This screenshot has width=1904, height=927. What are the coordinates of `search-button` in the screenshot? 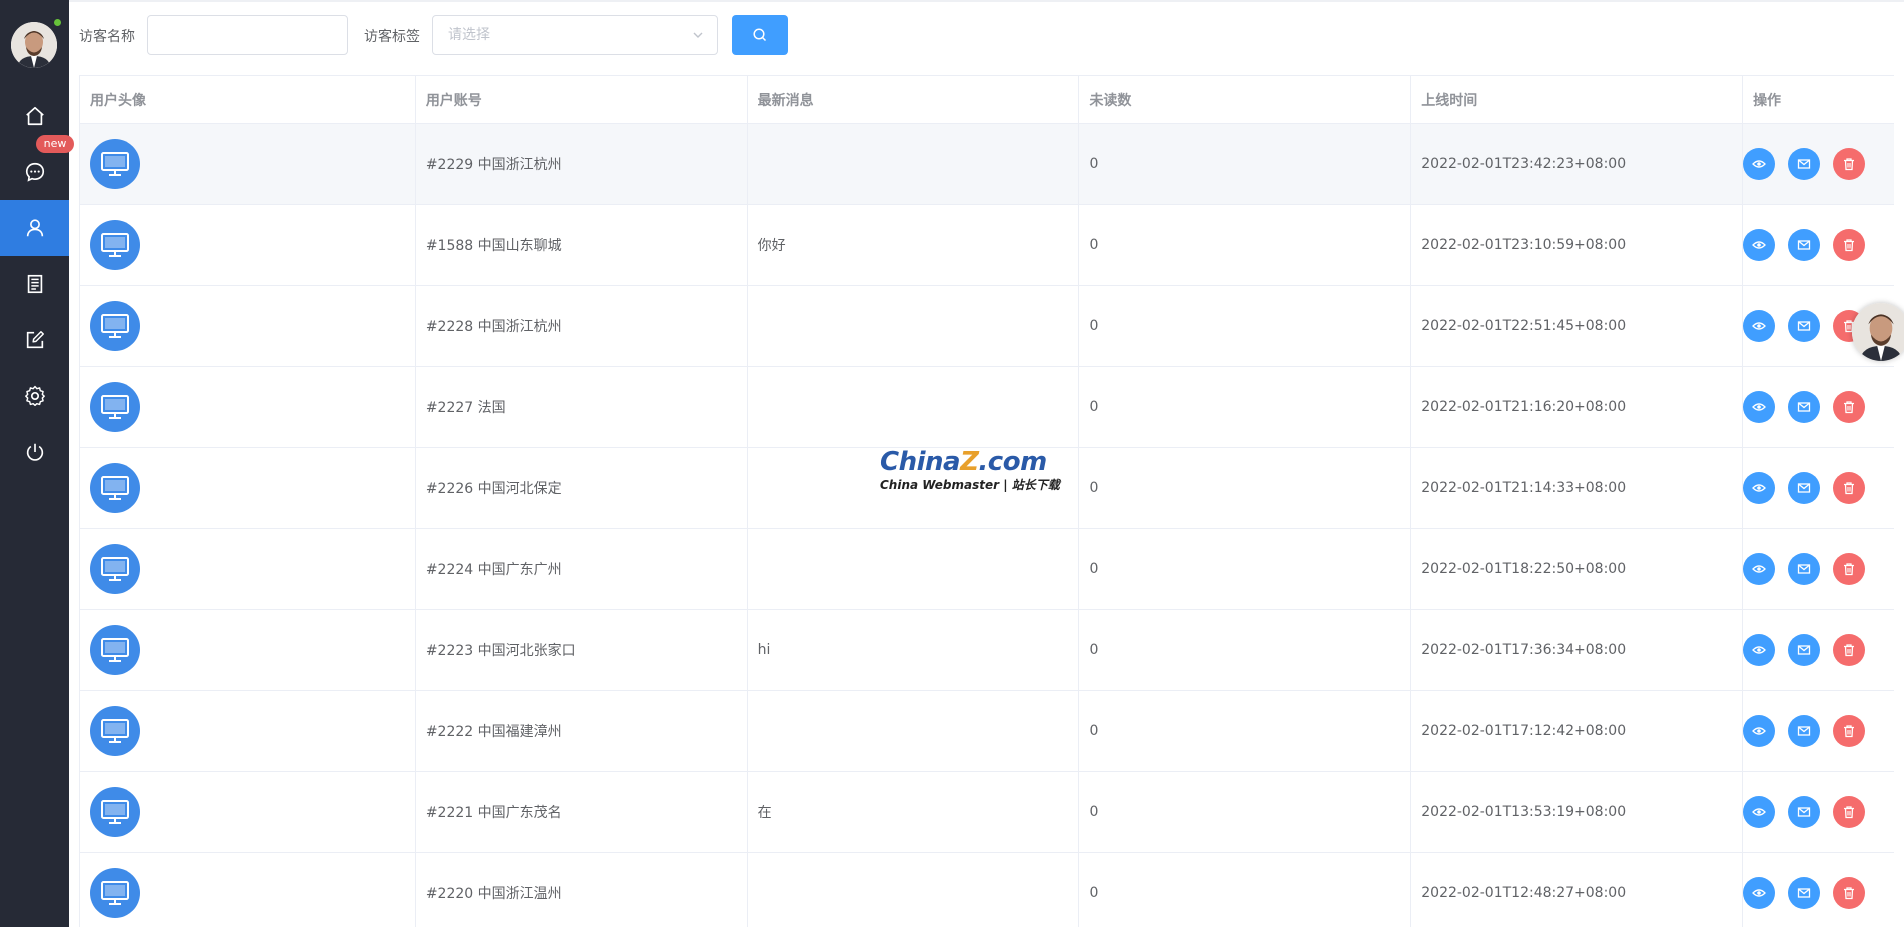 It's located at (760, 35).